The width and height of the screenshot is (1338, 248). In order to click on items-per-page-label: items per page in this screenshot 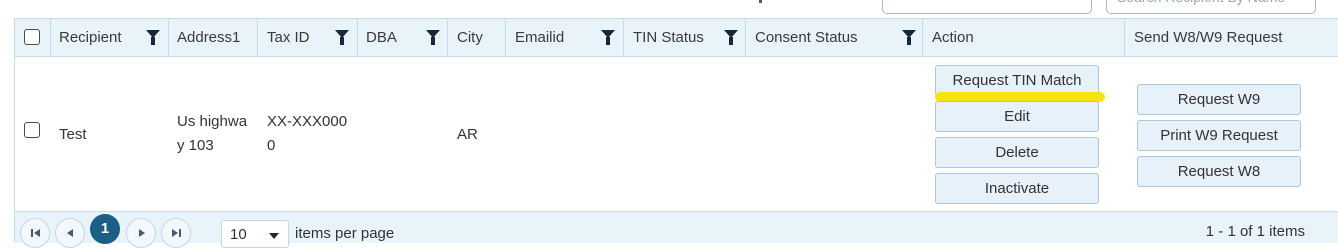, I will do `click(345, 233)`.